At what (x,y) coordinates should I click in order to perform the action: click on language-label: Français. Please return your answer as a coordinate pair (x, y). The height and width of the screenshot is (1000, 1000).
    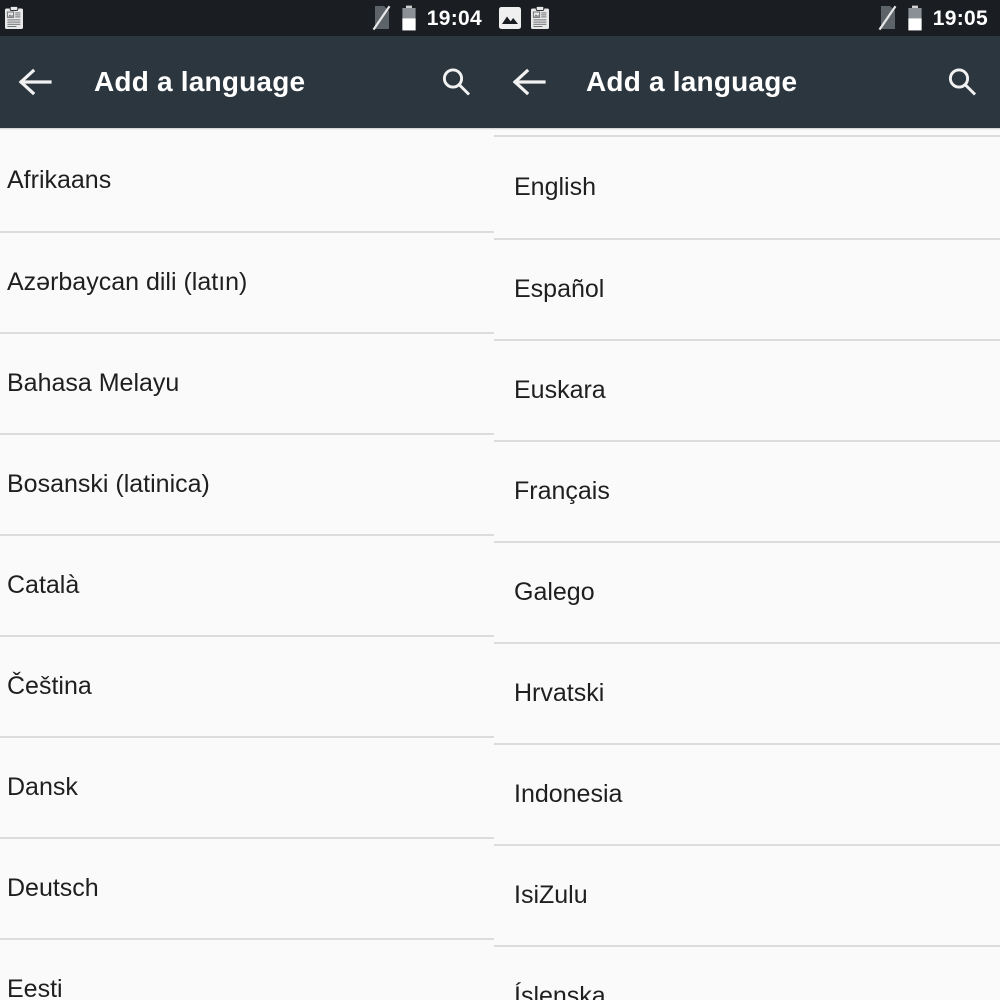
    Looking at the image, I should click on (562, 491).